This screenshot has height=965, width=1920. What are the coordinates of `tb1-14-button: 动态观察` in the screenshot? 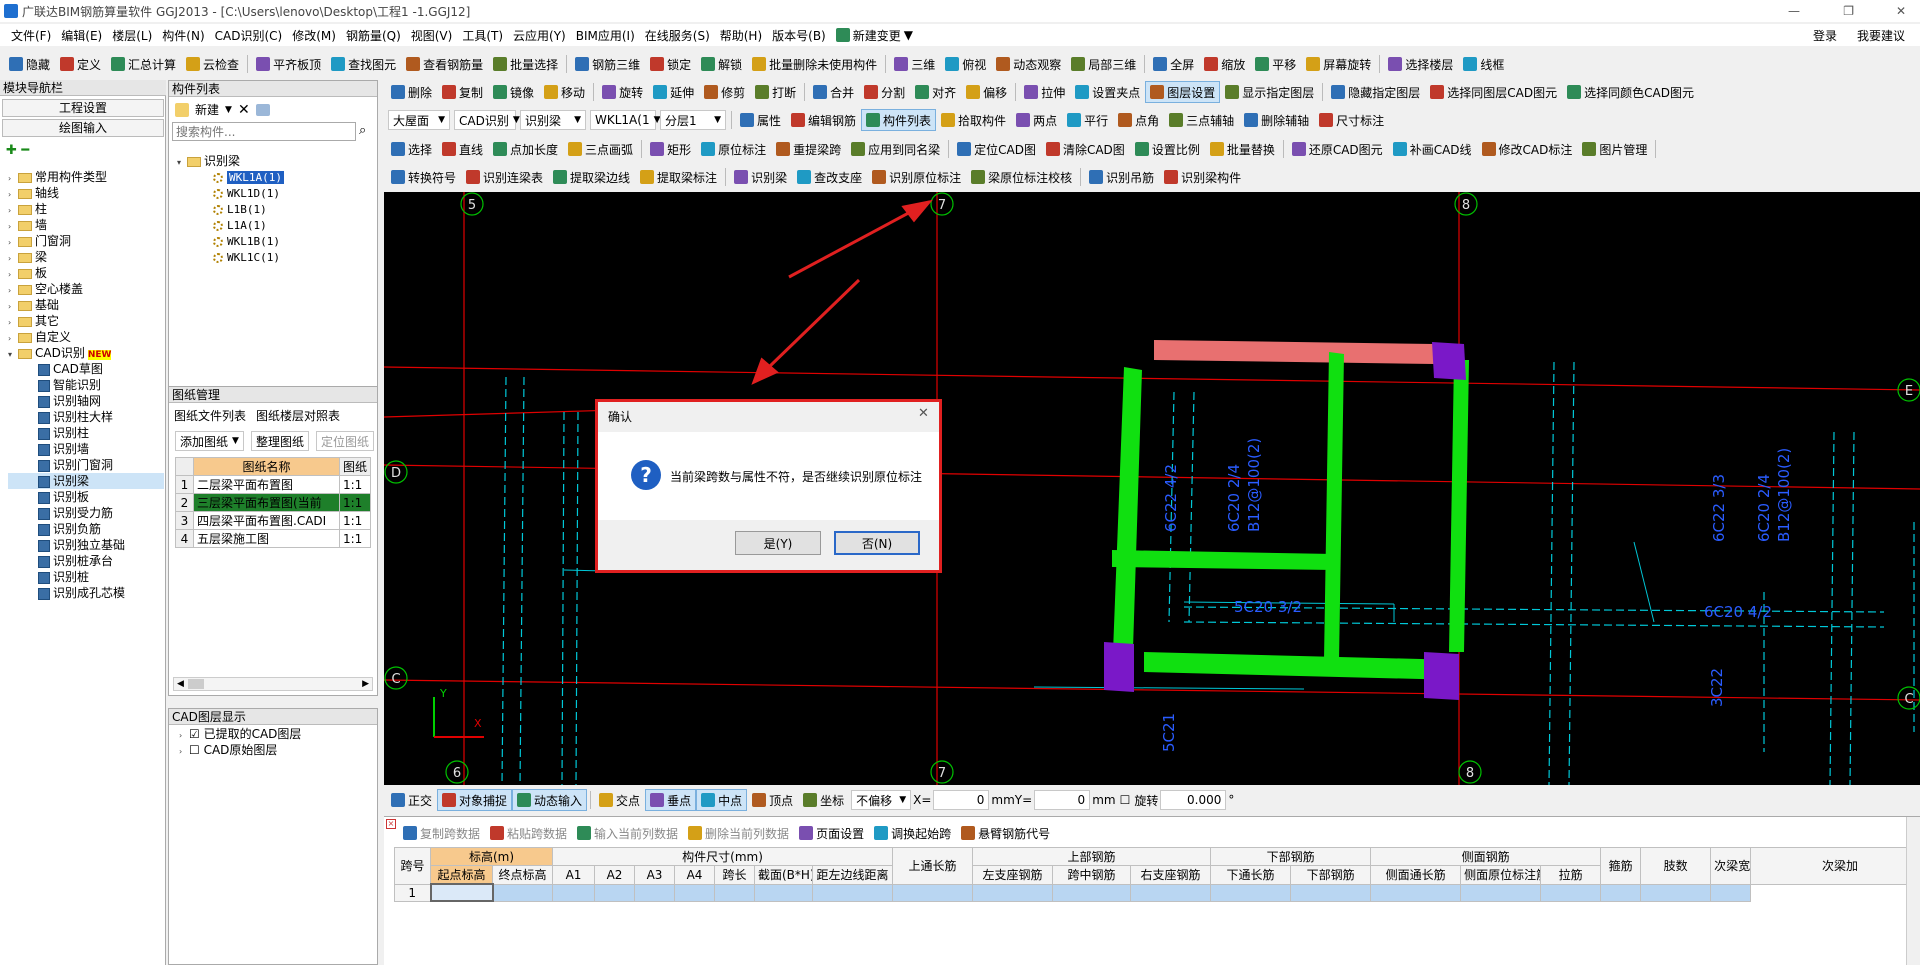 It's located at (1028, 64).